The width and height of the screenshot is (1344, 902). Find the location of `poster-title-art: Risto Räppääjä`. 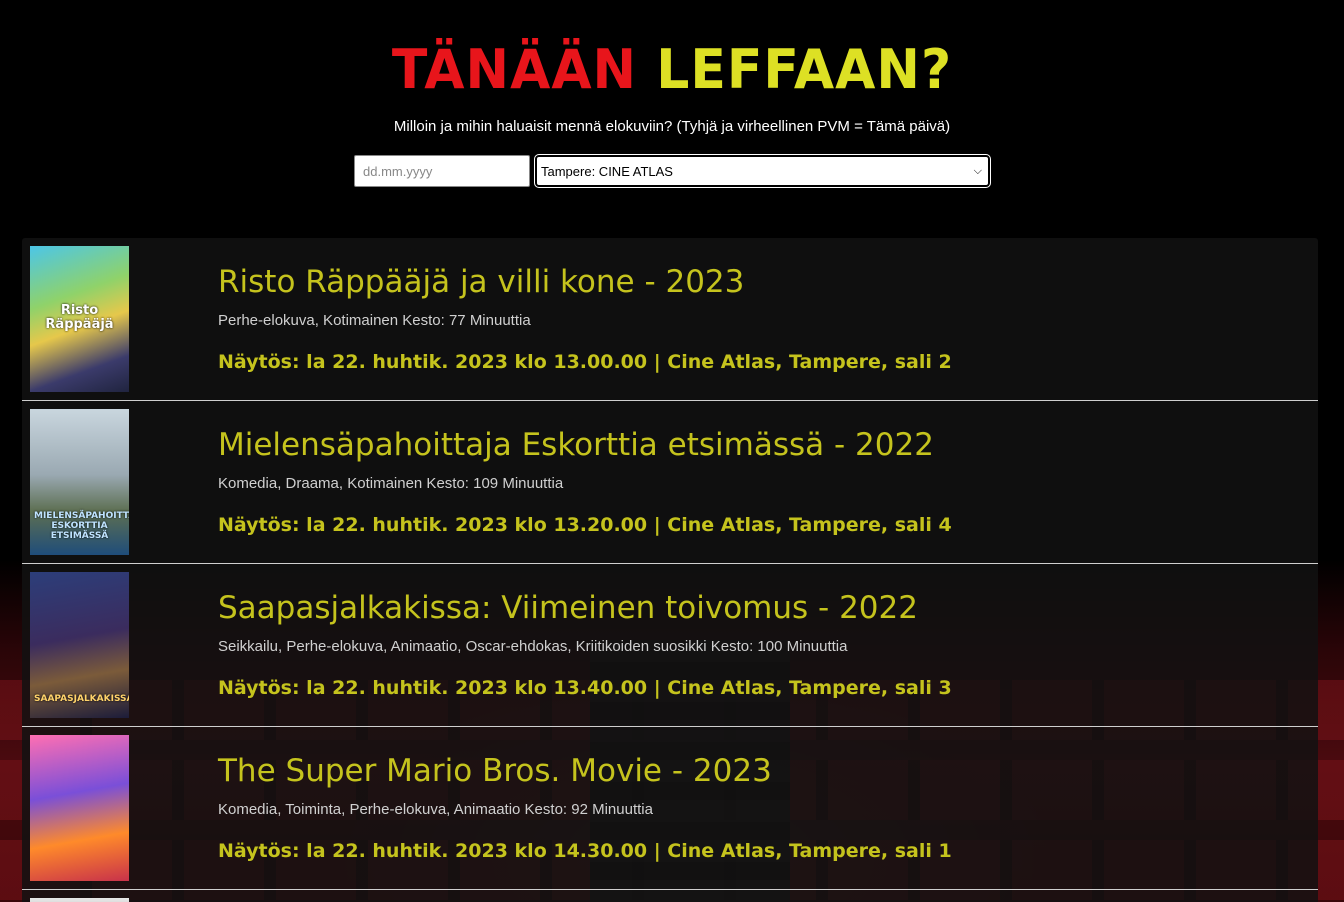

poster-title-art: Risto Räppääjä is located at coordinates (79, 317).